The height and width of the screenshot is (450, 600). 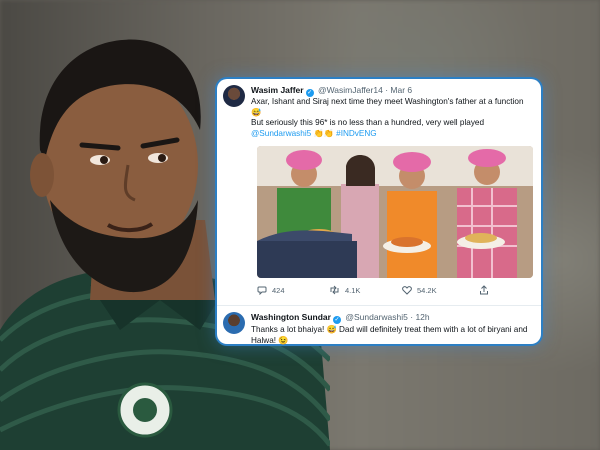 I want to click on tweet-divider, so click(x=379, y=305).